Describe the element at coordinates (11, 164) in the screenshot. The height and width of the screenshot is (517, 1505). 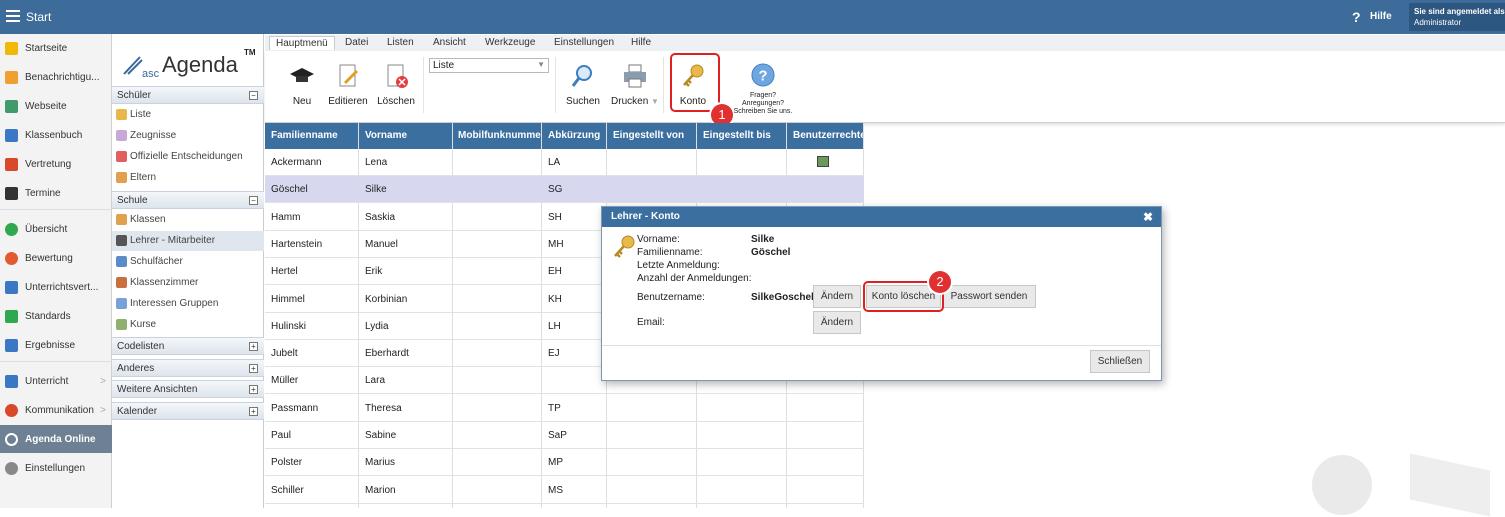
I see `person-icon` at that location.